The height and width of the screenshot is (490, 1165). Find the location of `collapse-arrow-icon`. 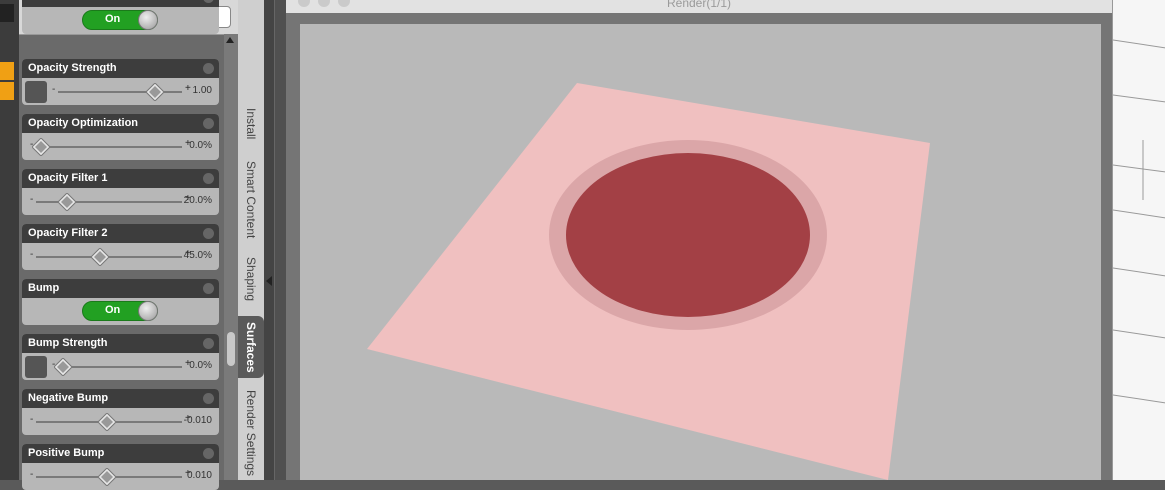

collapse-arrow-icon is located at coordinates (269, 281).